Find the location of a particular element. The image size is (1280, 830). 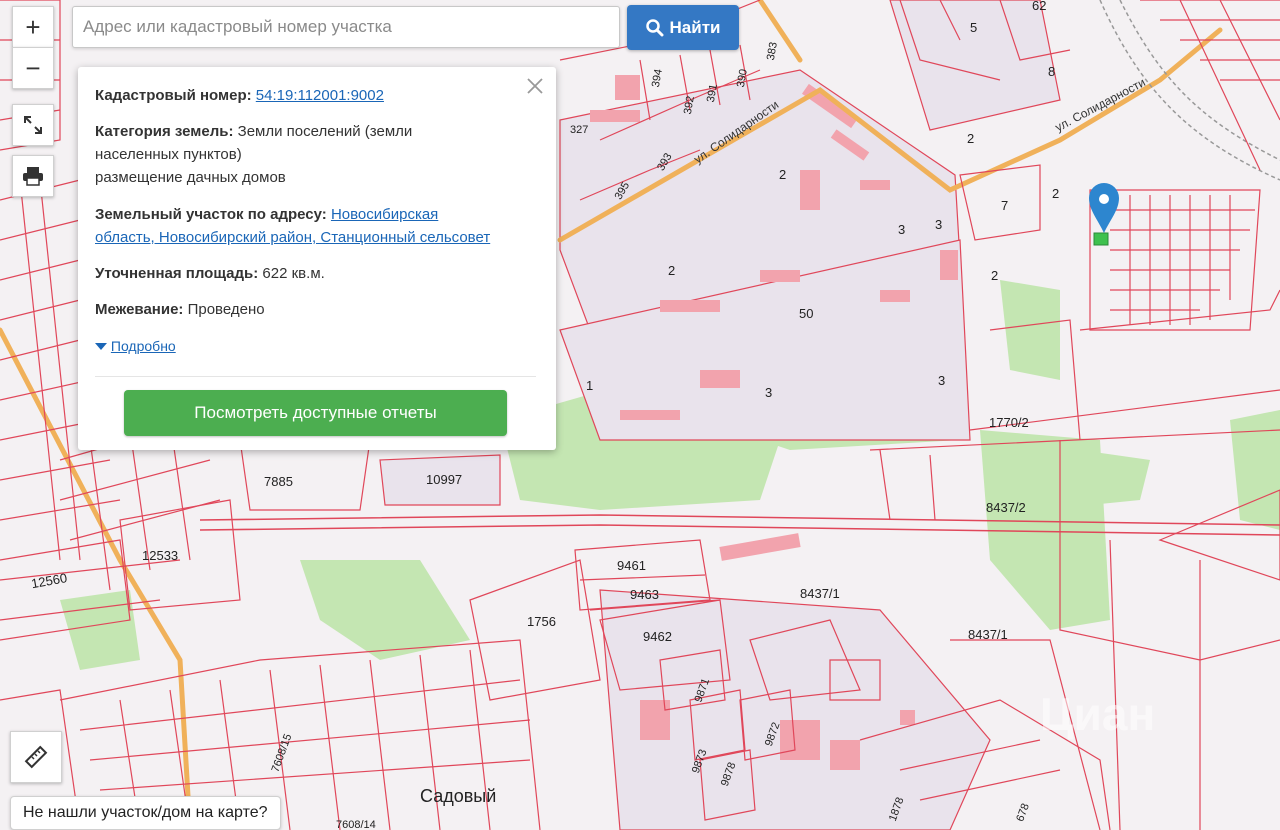

zoom-in-button: + is located at coordinates (33, 26).